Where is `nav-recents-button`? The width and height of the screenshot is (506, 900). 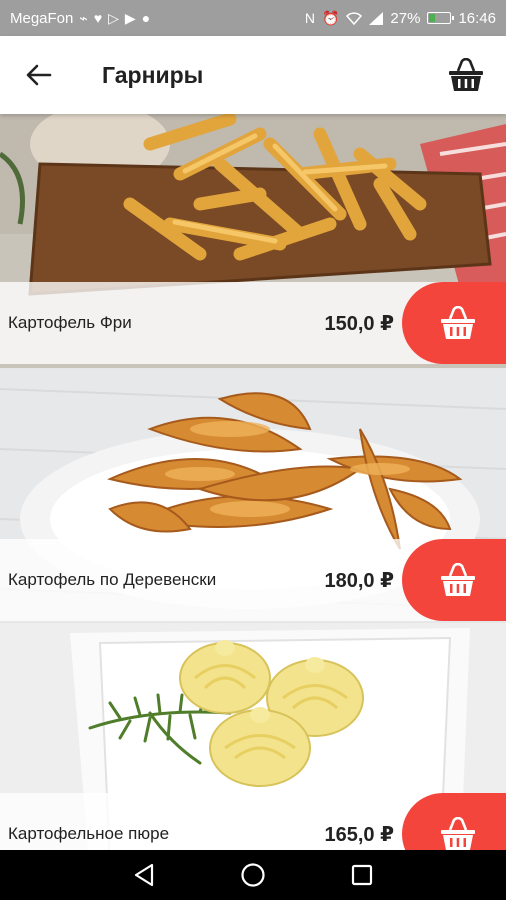
nav-recents-button is located at coordinates (362, 875).